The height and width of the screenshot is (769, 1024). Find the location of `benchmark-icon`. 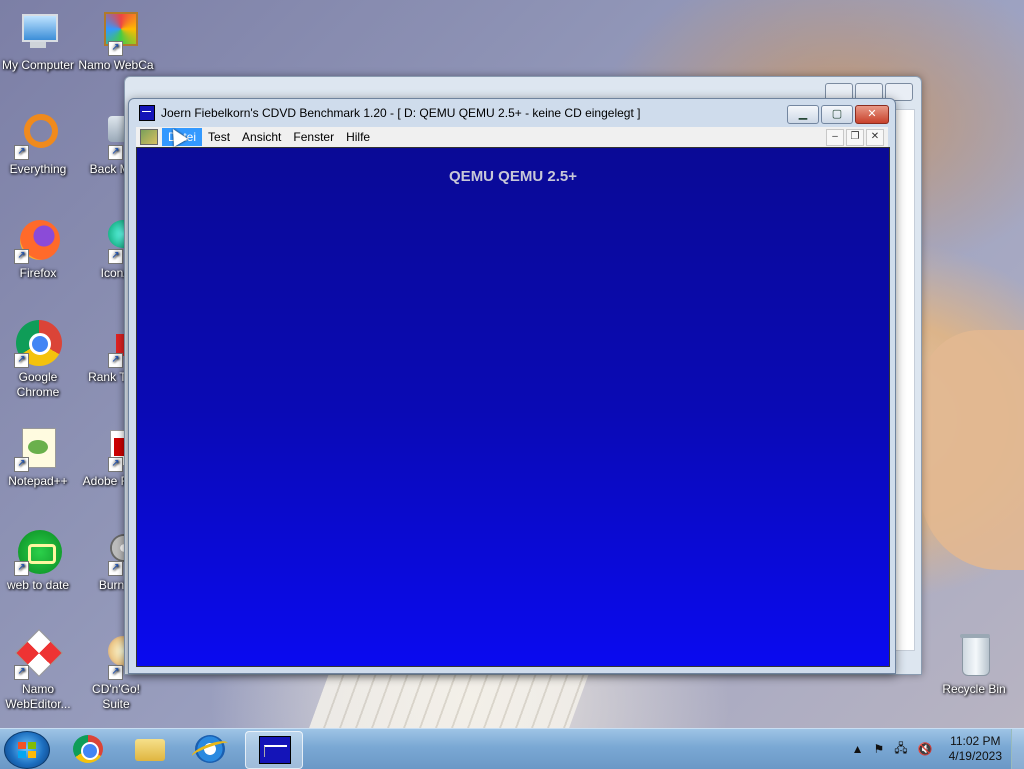

benchmark-icon is located at coordinates (275, 750).